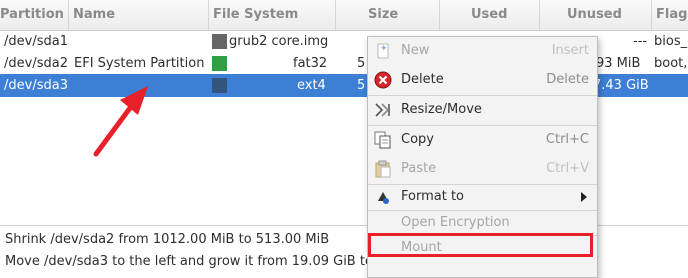 This screenshot has height=278, width=688. What do you see at coordinates (36, 63) in the screenshot?
I see `partition-cell: /dev/sda2` at bounding box center [36, 63].